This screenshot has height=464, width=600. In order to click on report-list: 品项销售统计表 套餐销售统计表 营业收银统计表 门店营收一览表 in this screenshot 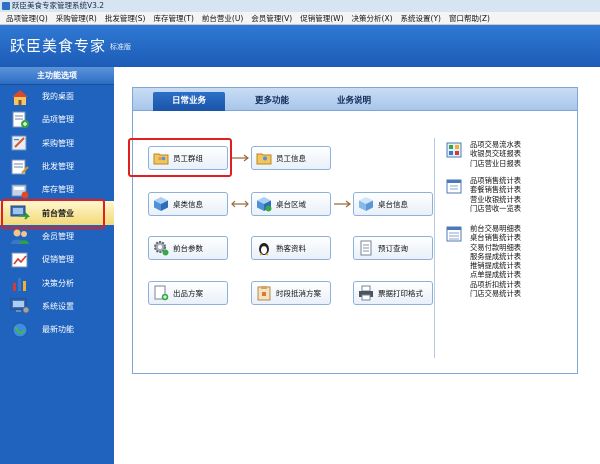, I will do `click(495, 194)`.